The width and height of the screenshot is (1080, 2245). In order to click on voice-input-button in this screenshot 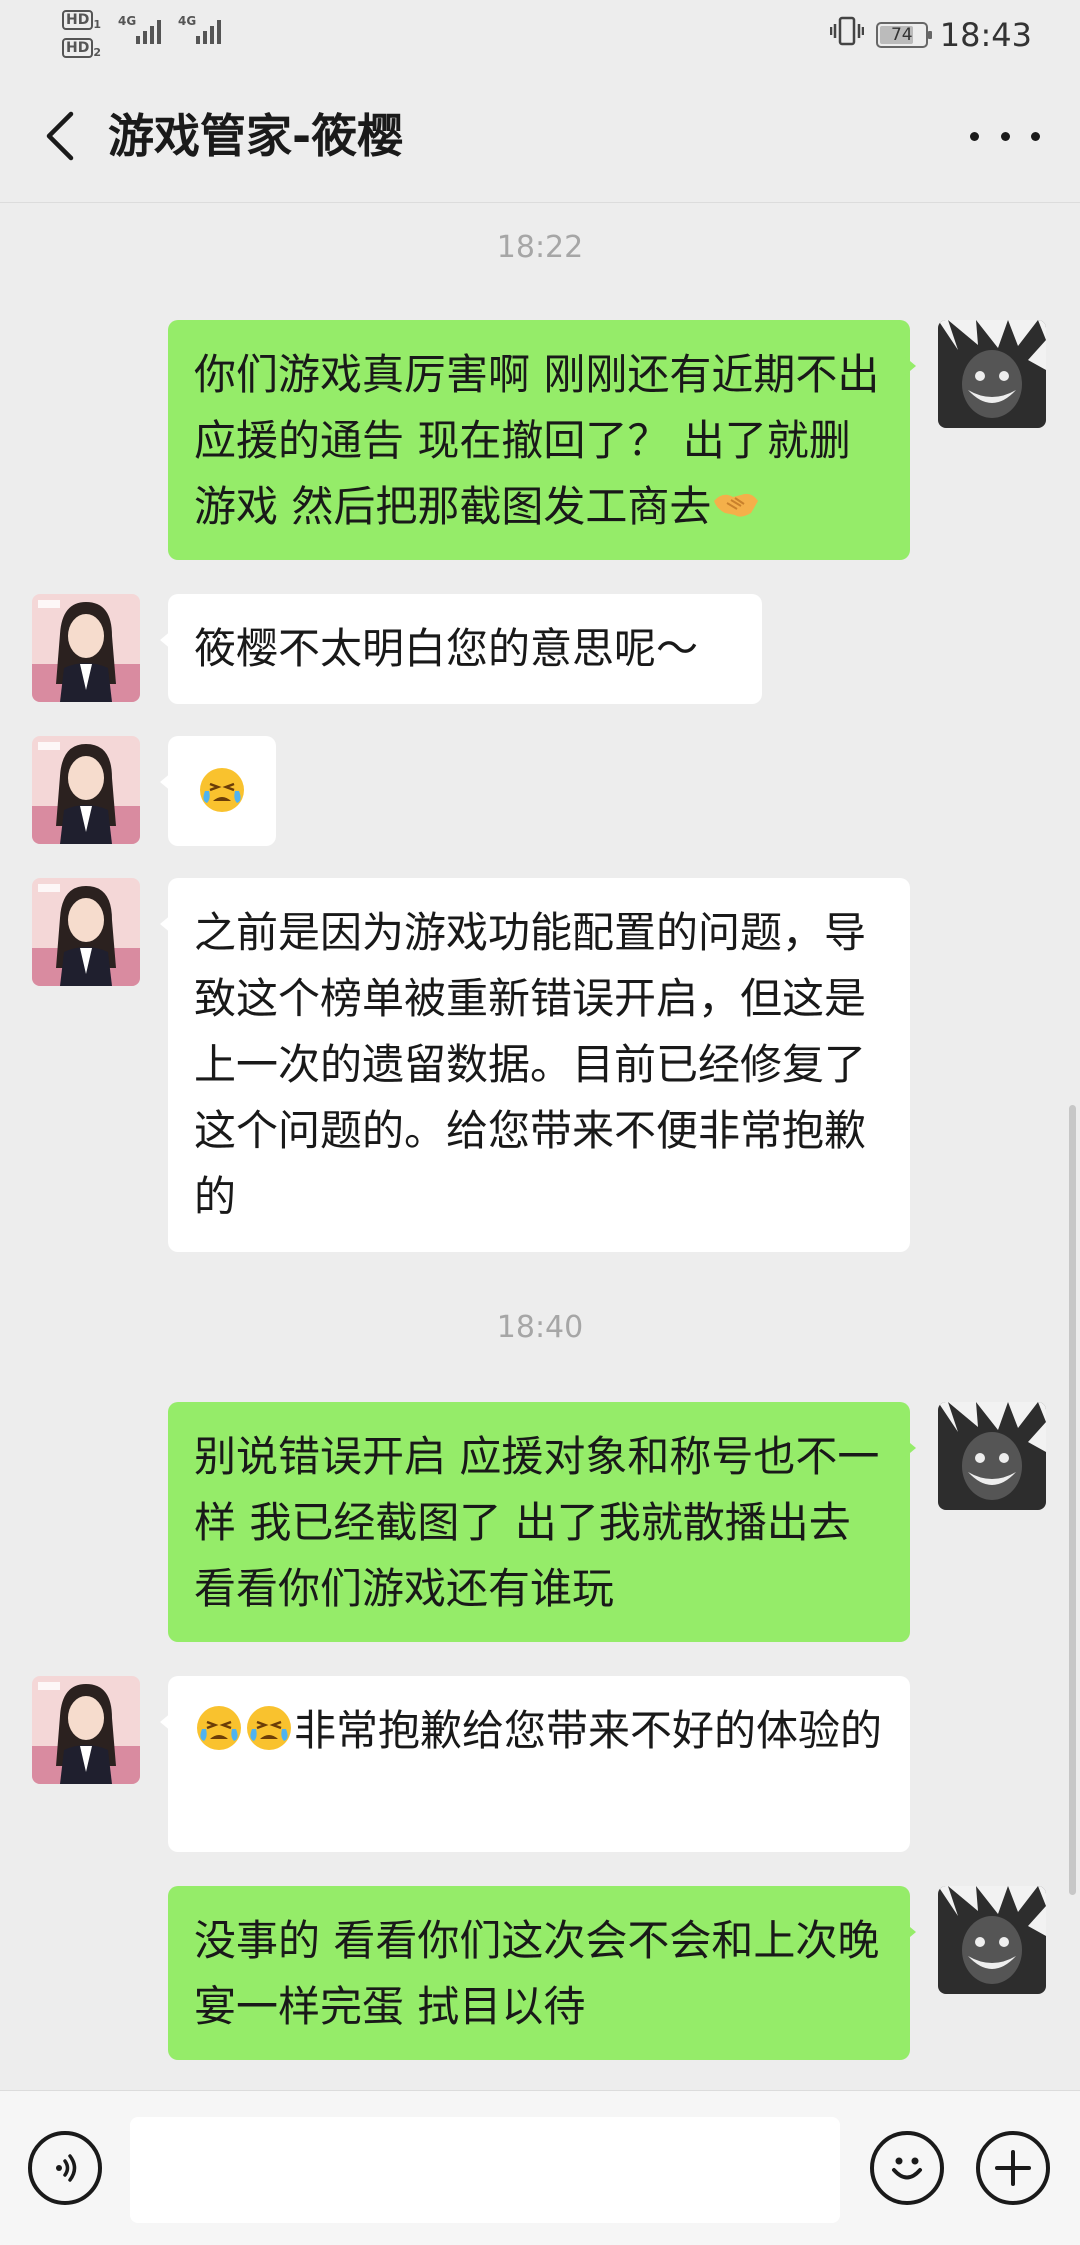, I will do `click(65, 2168)`.